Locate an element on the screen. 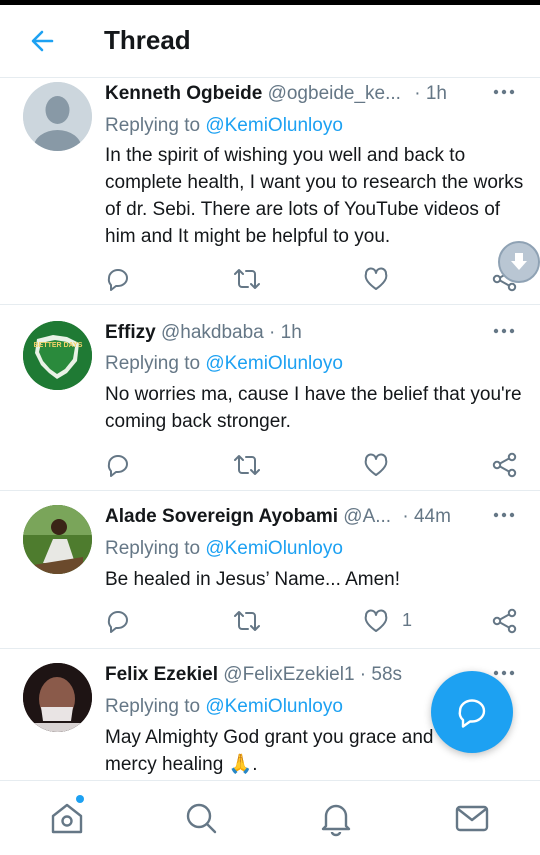 The width and height of the screenshot is (540, 855). compose-reply-icon is located at coordinates (472, 713).